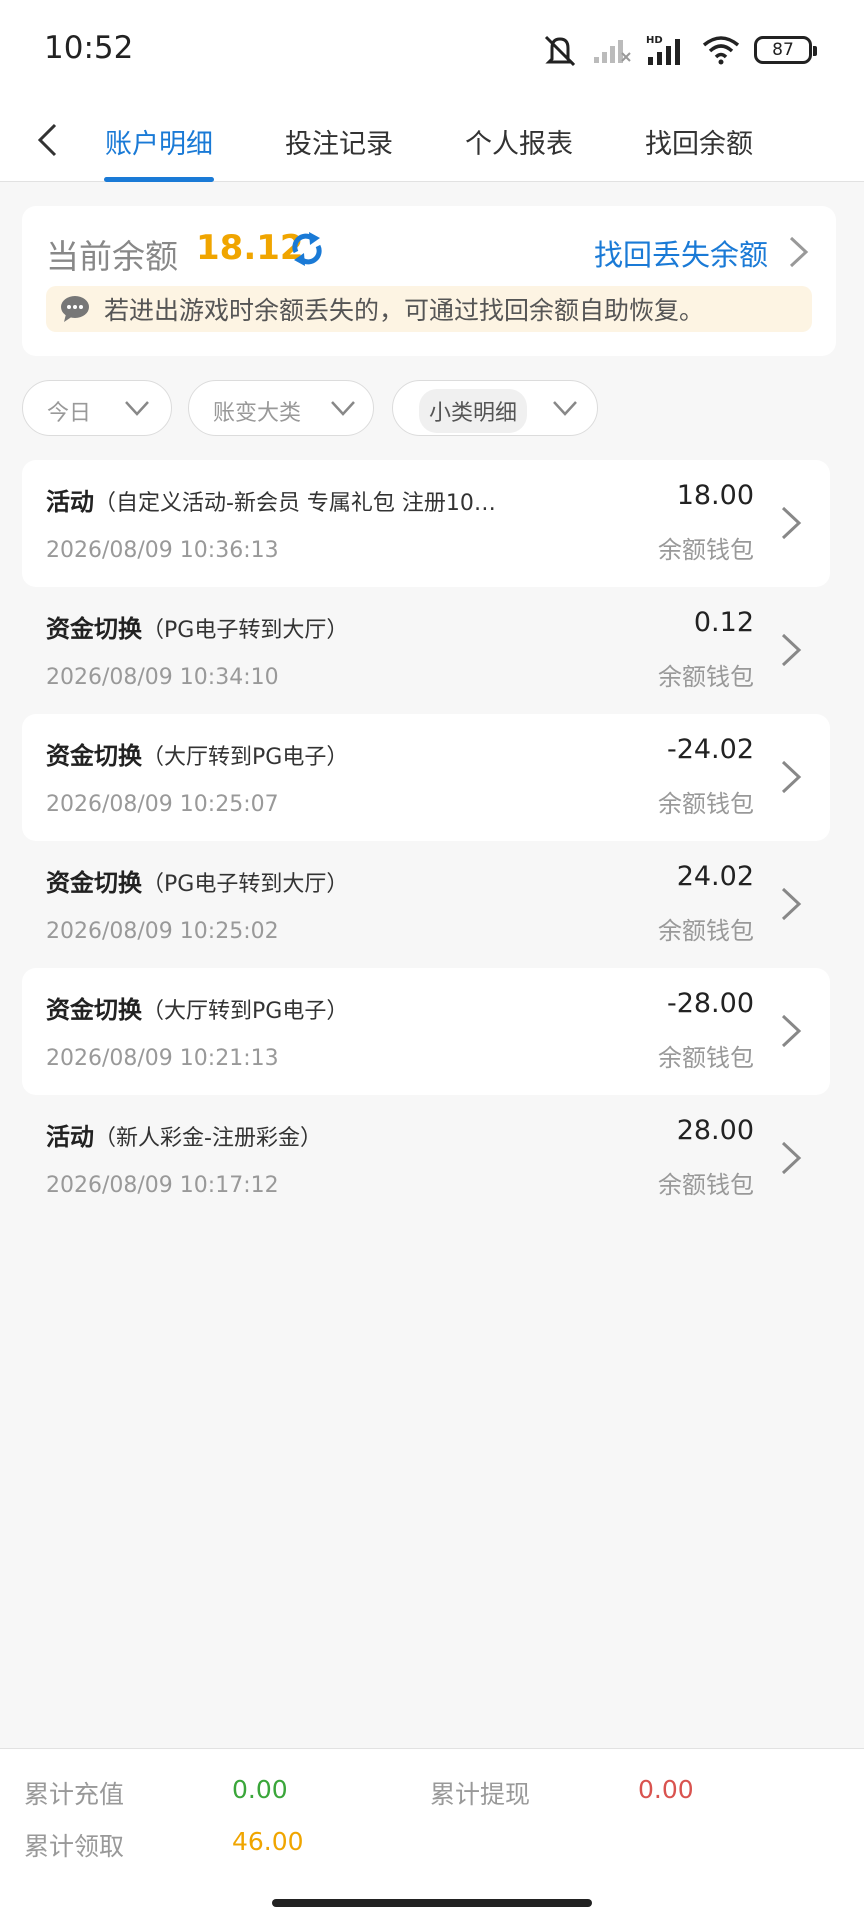  I want to click on record-amount: -24.02, so click(710, 749).